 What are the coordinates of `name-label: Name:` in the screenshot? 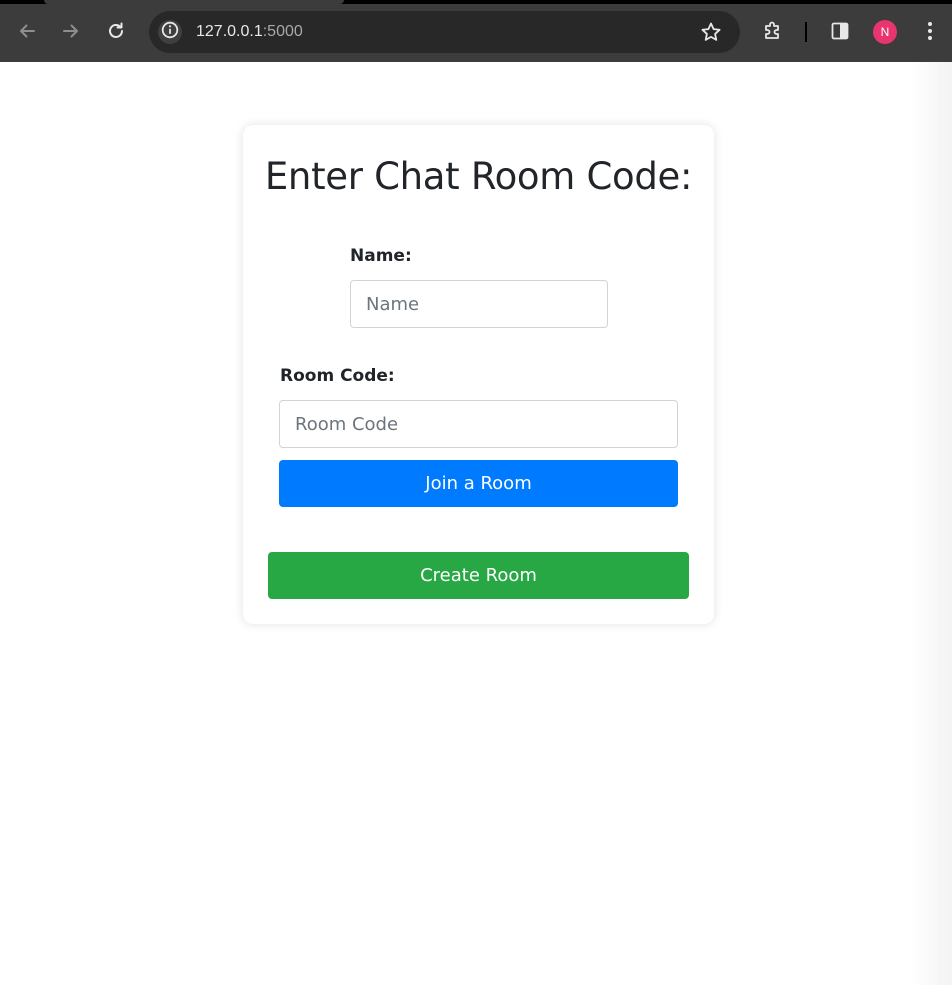 It's located at (381, 256).